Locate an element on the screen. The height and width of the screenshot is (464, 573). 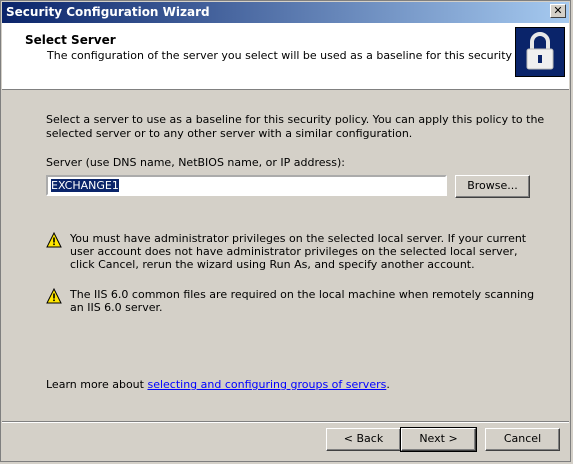
window-title: Security Configuration Wizard is located at coordinates (108, 12).